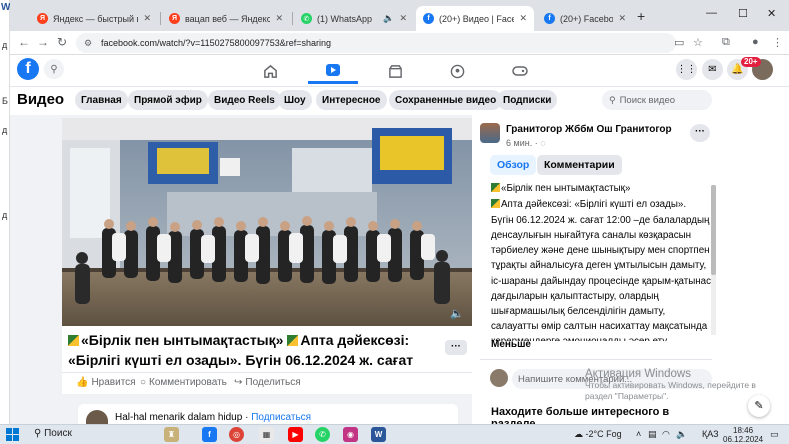  I want to click on post-actions: 👍 Нравится ○ Комментировать ↪ Поделиться, so click(267, 383).